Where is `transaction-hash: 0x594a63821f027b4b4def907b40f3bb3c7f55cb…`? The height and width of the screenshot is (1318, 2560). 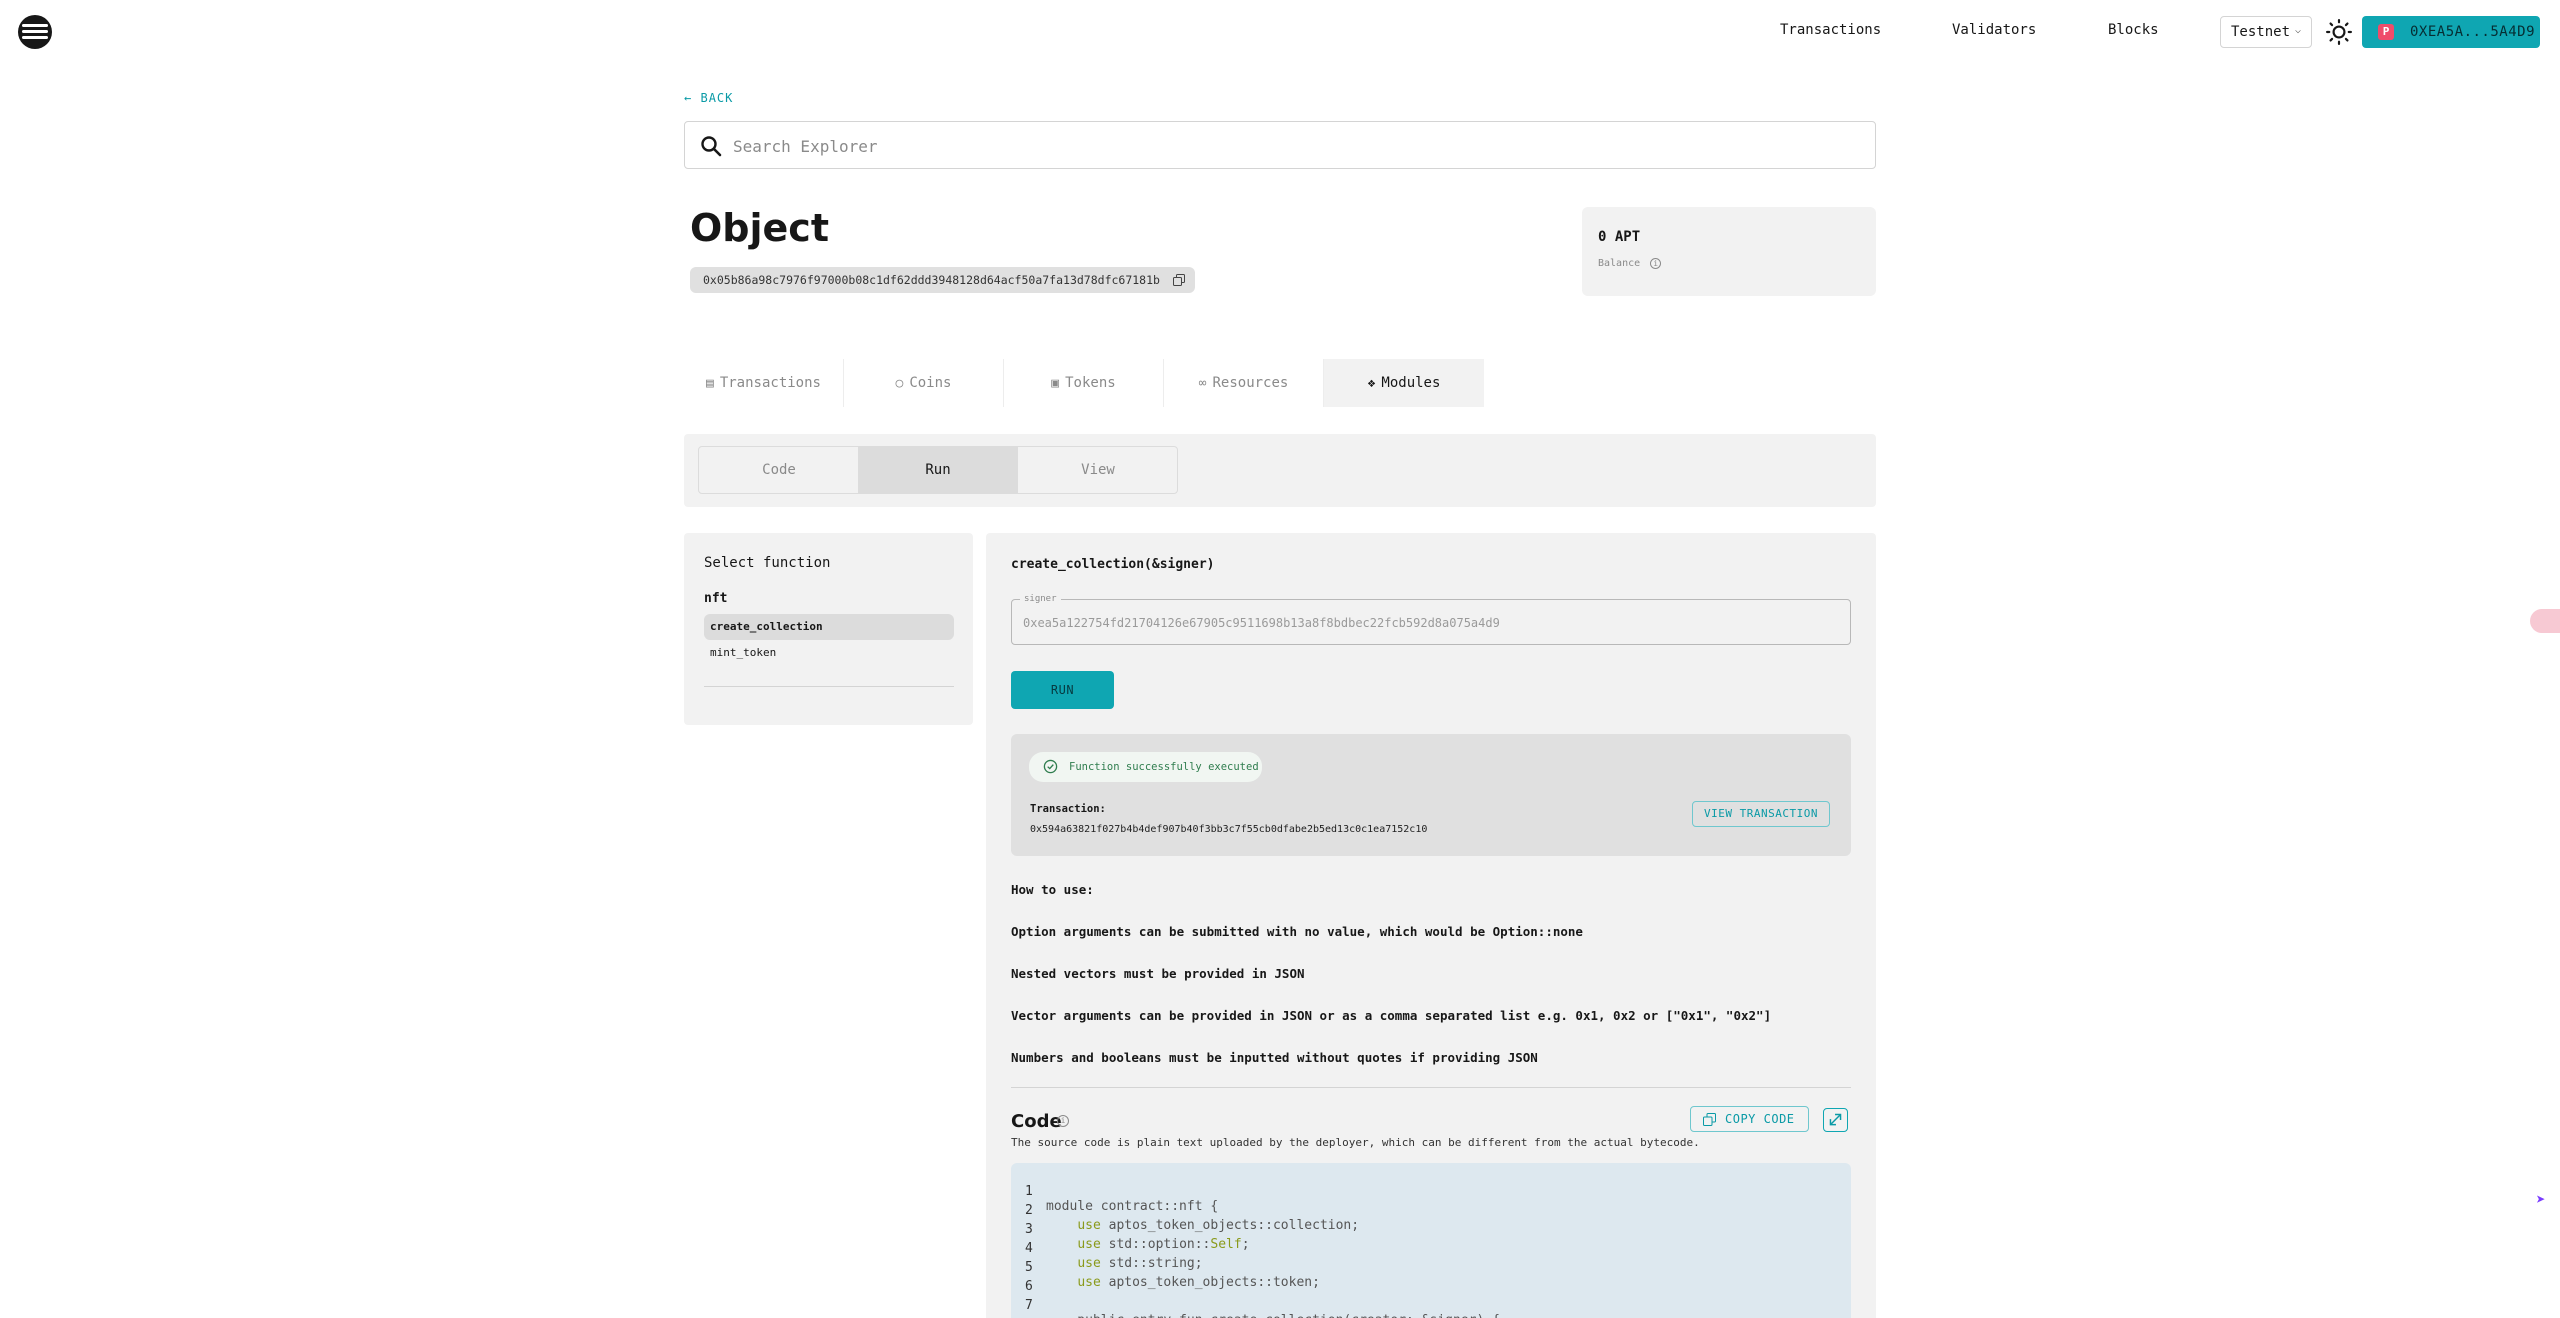
transaction-hash: 0x594a63821f027b4b4def907b40f3bb3c7f55cb… is located at coordinates (1229, 829).